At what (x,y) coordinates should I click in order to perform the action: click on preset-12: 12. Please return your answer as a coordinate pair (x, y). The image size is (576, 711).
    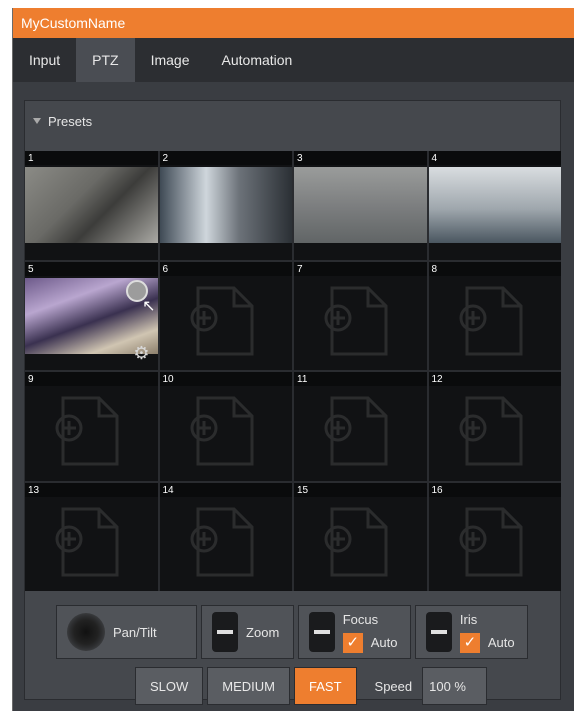
    Looking at the image, I should click on (494, 426).